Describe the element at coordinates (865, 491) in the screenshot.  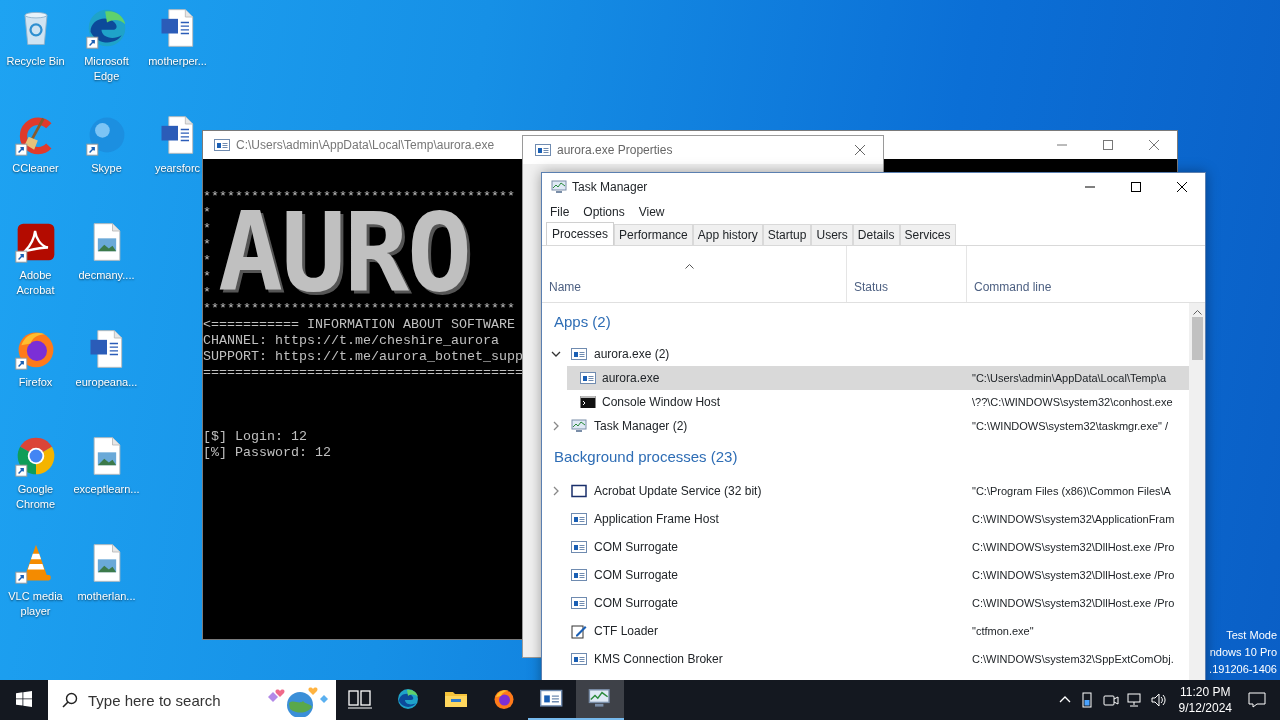
I see `process-row: Acrobat Update Service (32 bit) "C:\Program Files (x86)\Common Files\A` at that location.